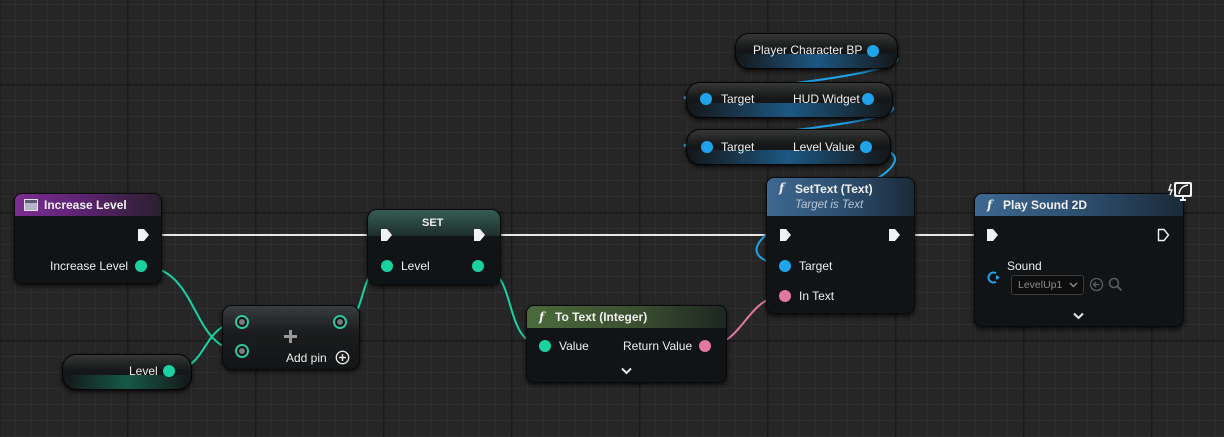 The image size is (1224, 437). I want to click on to-text-value-label: Value, so click(574, 346).